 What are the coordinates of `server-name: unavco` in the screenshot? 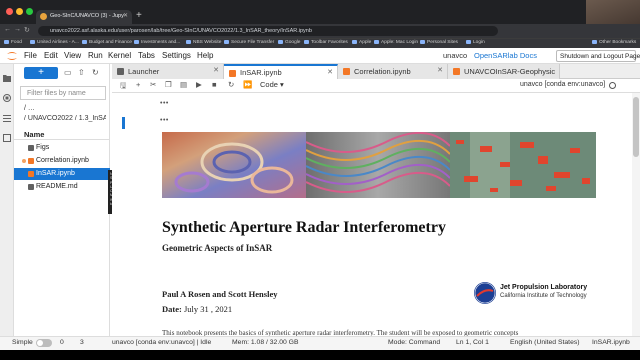 It's located at (455, 55).